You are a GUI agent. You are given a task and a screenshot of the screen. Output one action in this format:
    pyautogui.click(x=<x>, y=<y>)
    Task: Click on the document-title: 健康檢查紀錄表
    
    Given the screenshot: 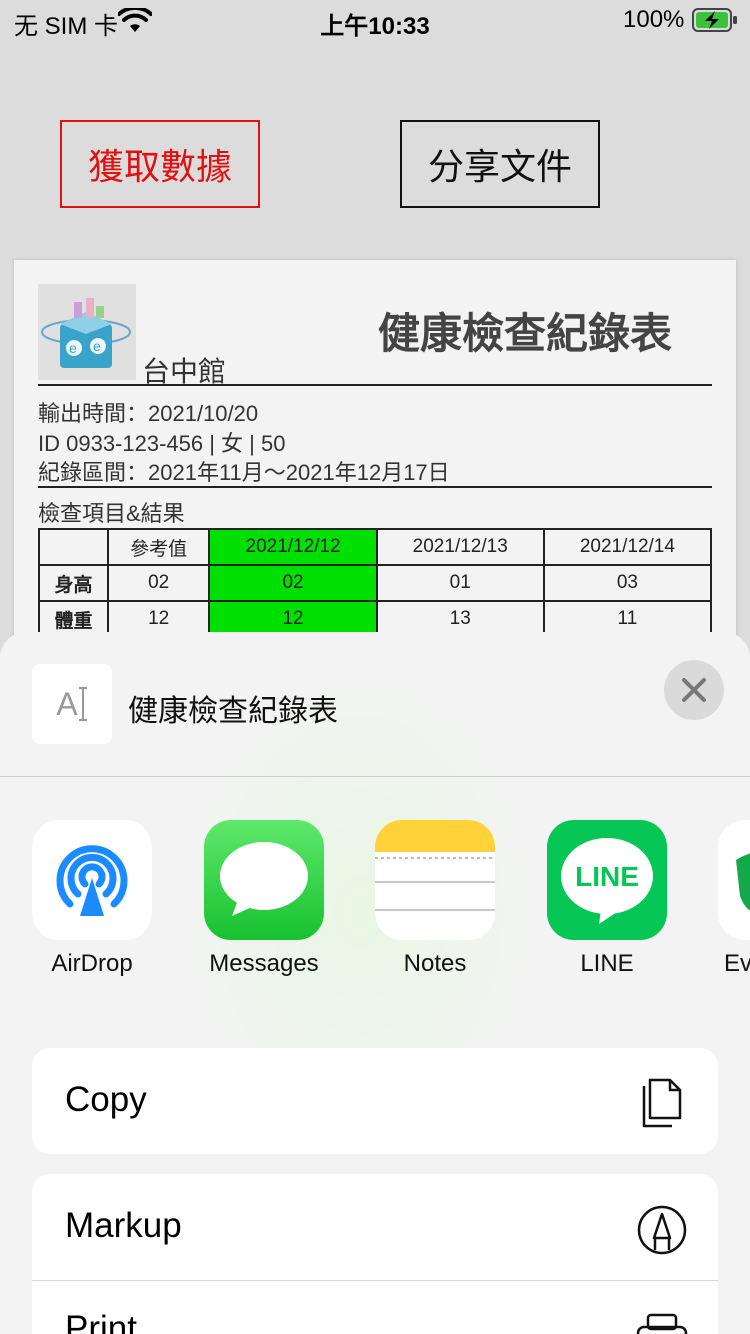 What is the action you would take?
    pyautogui.click(x=525, y=333)
    